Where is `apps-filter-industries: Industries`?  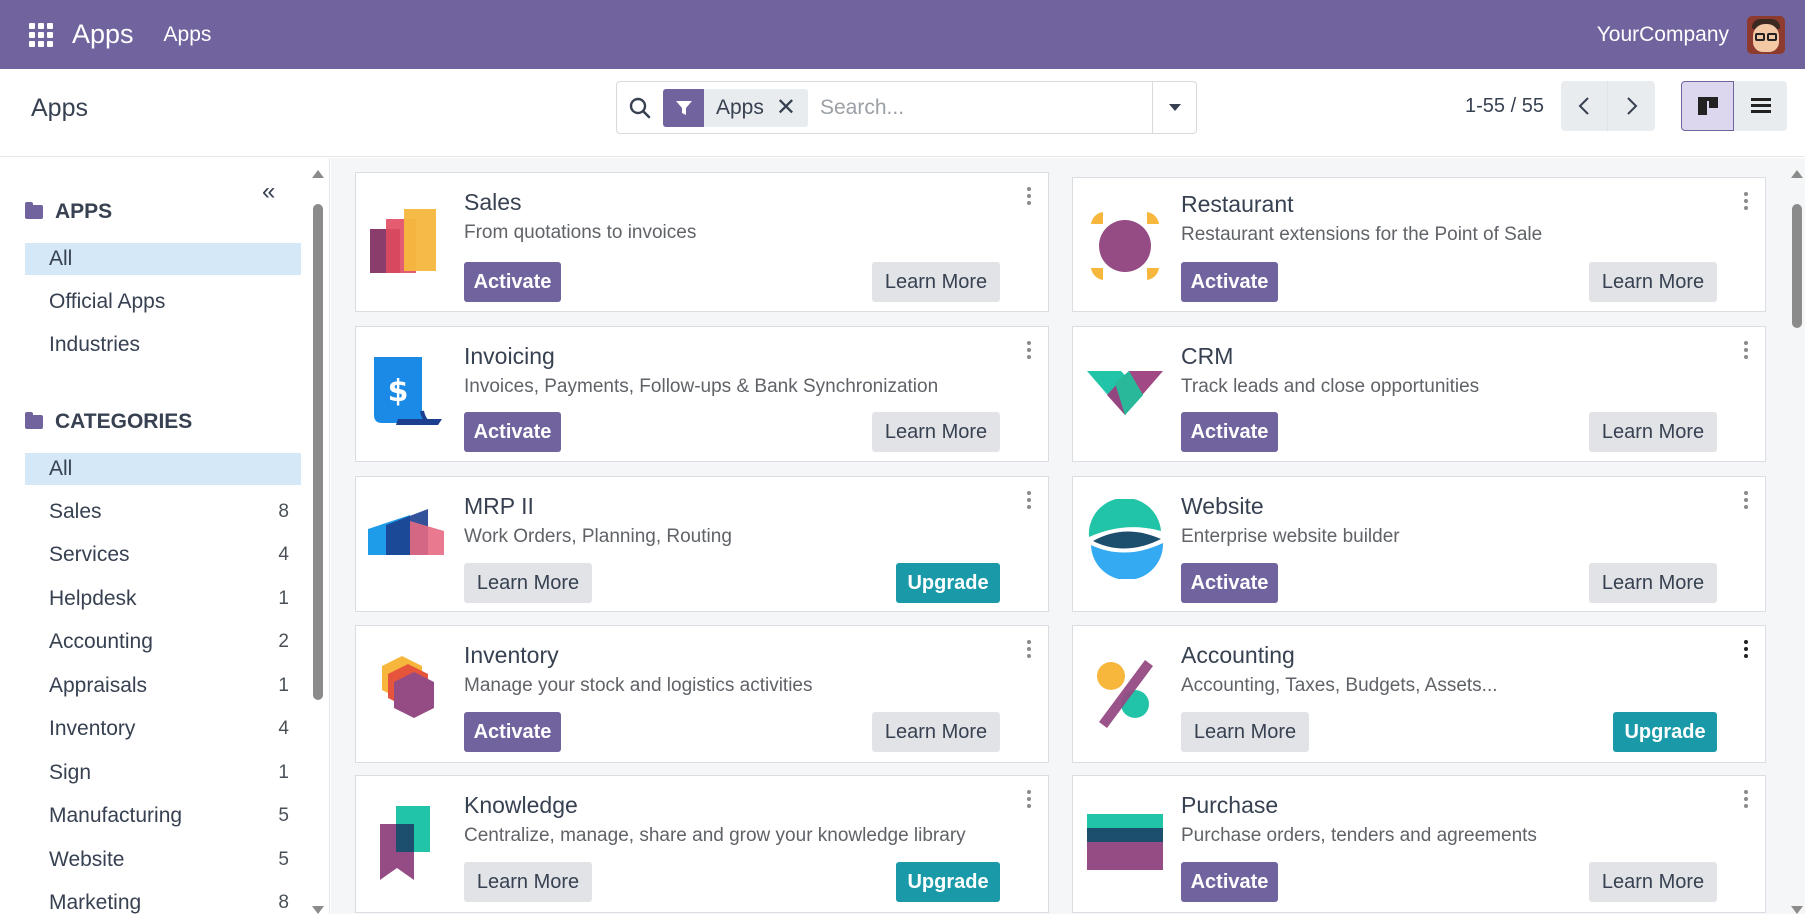 apps-filter-industries: Industries is located at coordinates (163, 345).